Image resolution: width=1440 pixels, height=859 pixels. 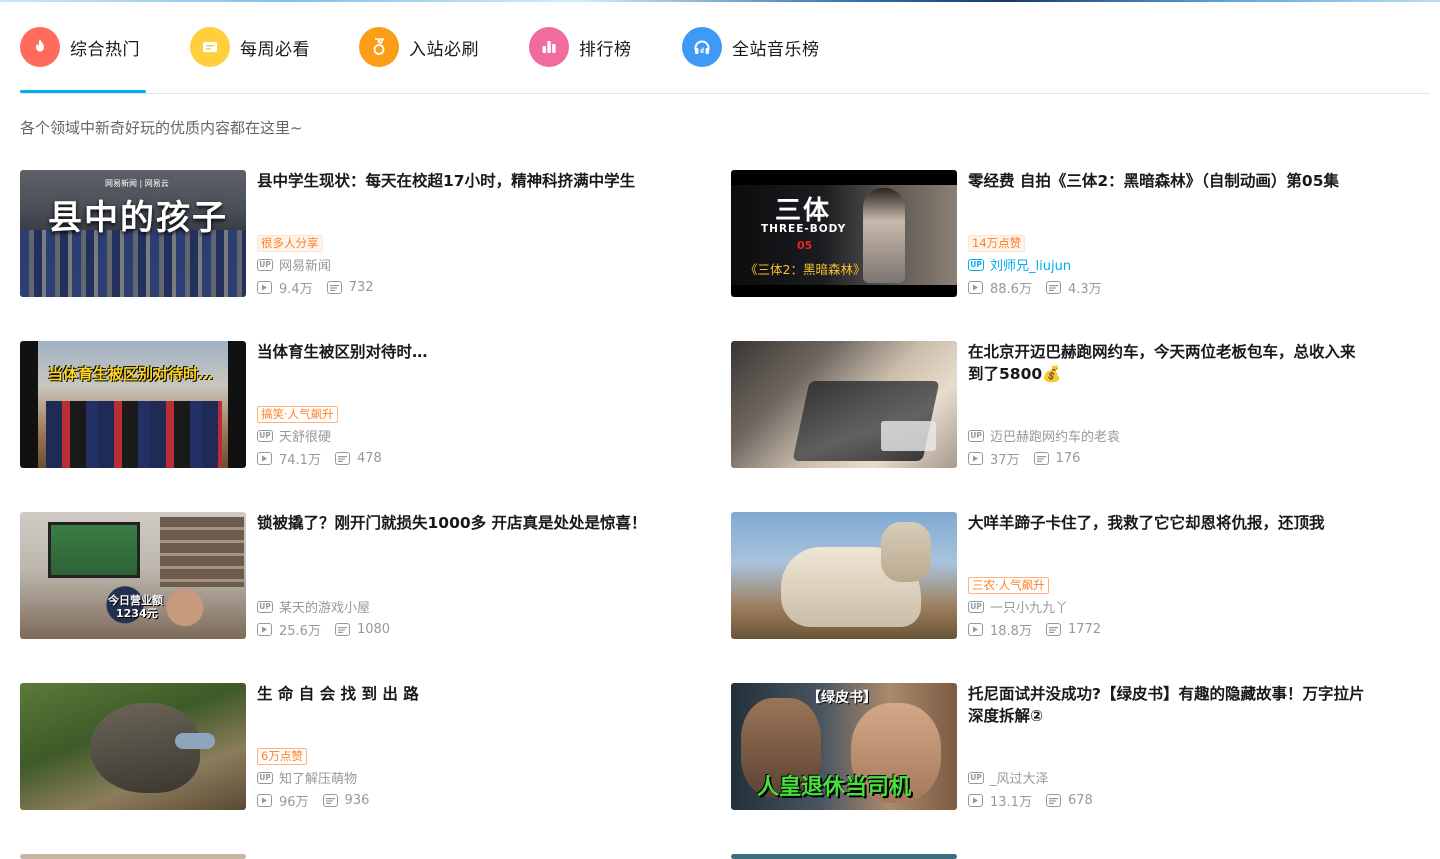 What do you see at coordinates (1068, 458) in the screenshot?
I see `danmaku-count: 176` at bounding box center [1068, 458].